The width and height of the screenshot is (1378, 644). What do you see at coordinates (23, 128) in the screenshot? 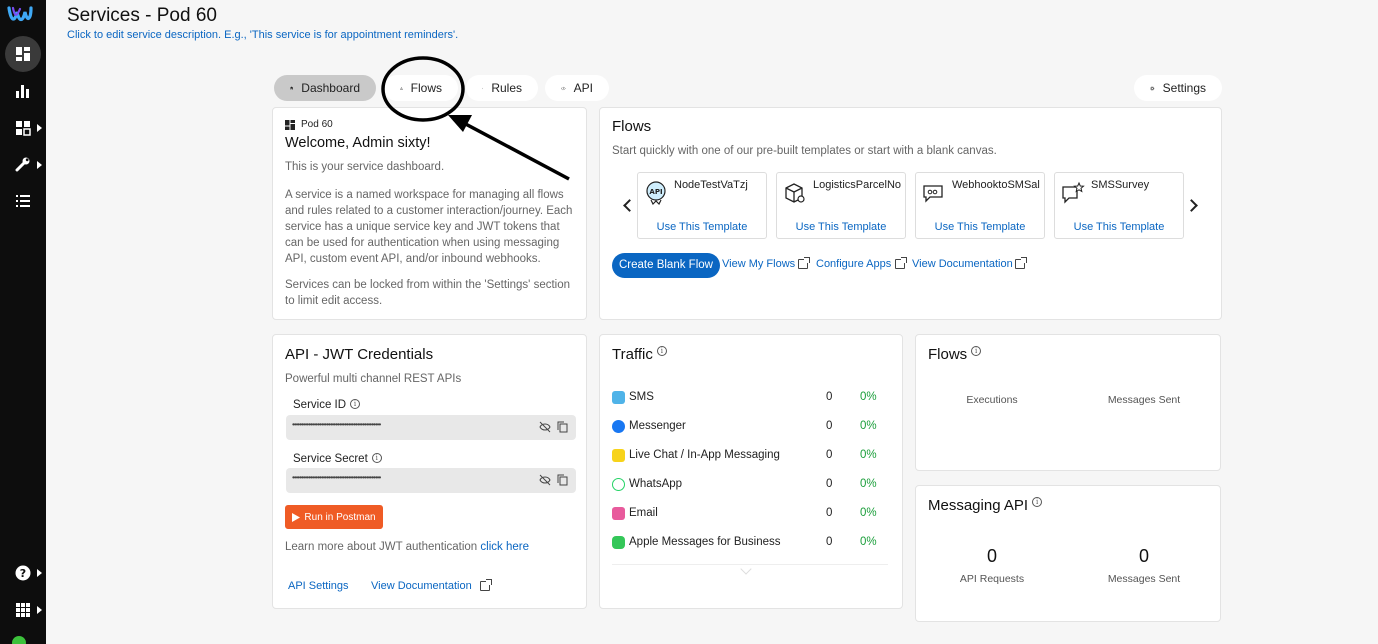
I see `apps-icon` at bounding box center [23, 128].